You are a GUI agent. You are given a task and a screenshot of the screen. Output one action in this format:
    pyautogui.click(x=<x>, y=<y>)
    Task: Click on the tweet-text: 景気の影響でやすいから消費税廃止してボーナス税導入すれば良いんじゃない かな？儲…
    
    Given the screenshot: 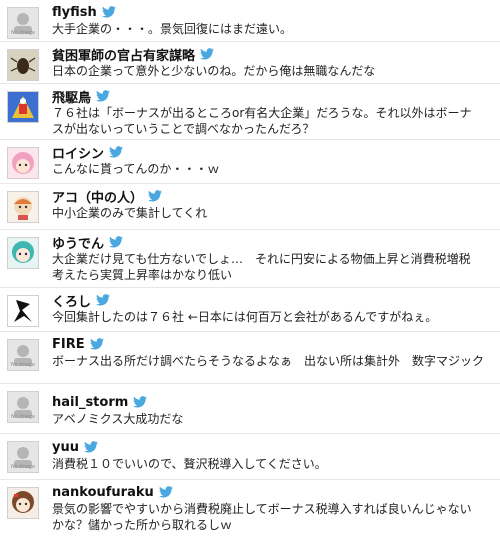 What is the action you would take?
    pyautogui.click(x=262, y=517)
    